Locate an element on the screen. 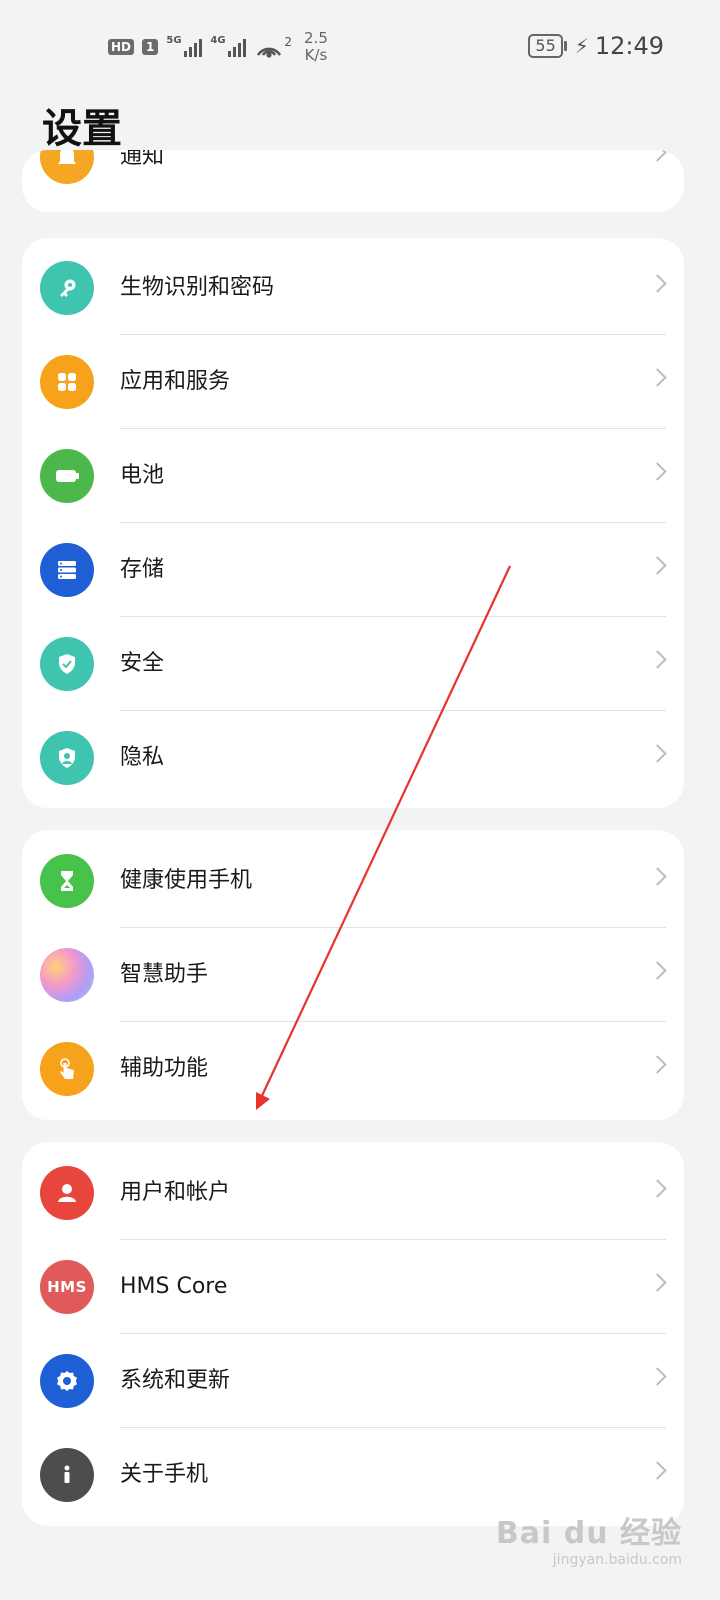  settings-item-hms-core: HMS HMS Core is located at coordinates (353, 1287).